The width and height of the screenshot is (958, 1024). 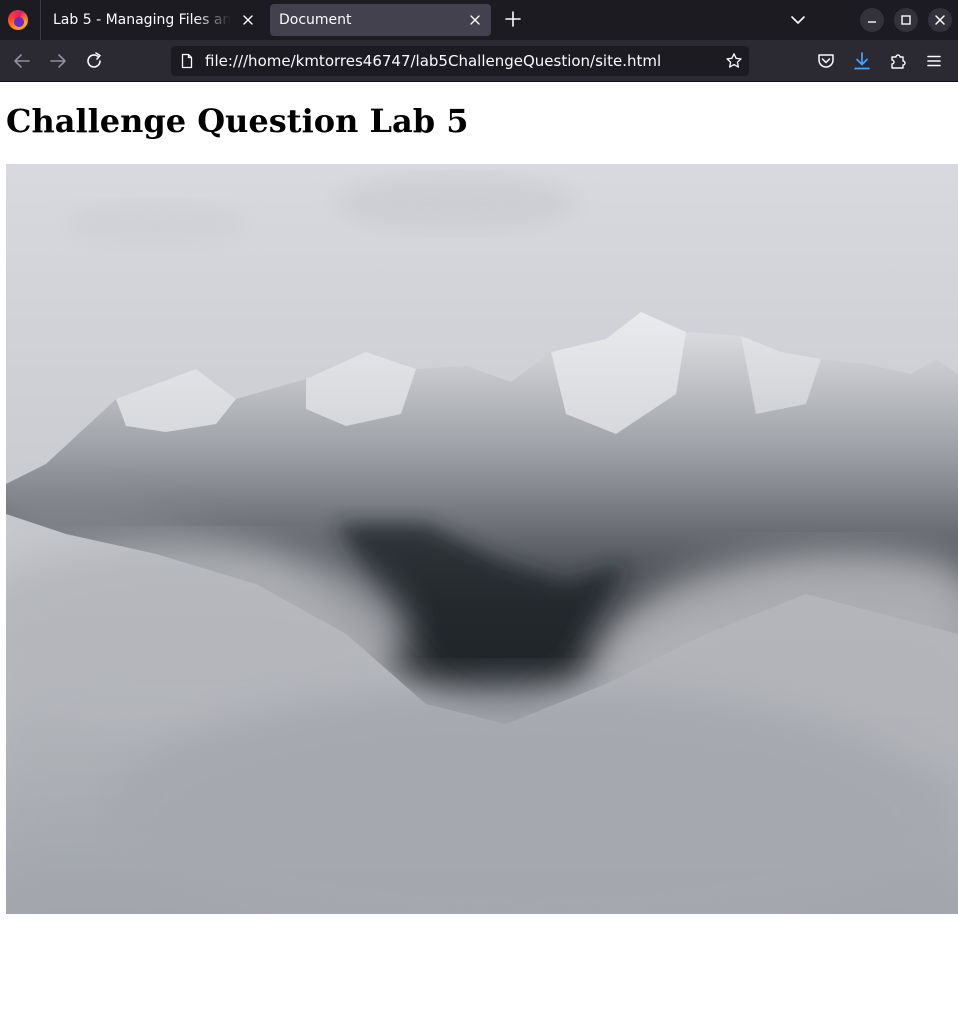 I want to click on page-icon, so click(x=187, y=63).